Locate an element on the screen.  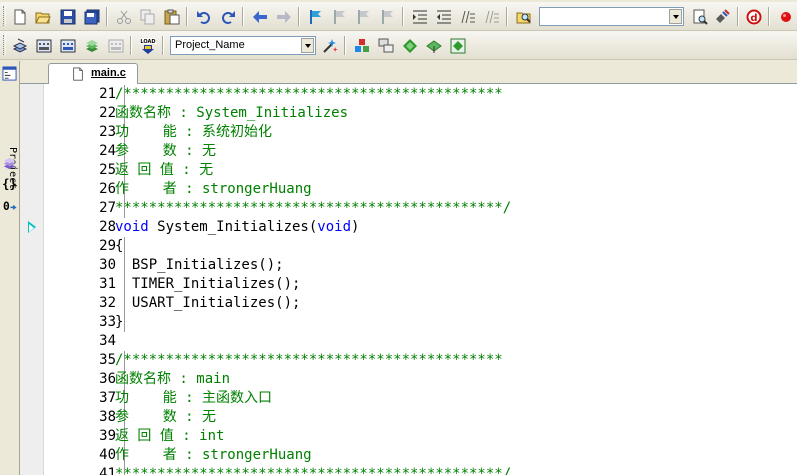
save-button is located at coordinates (68, 16).